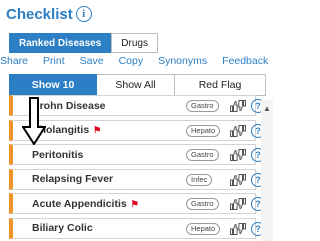 This screenshot has height=241, width=320. I want to click on disease-row: Acute Appendicitis ⚑ Gastro?, so click(137, 204).